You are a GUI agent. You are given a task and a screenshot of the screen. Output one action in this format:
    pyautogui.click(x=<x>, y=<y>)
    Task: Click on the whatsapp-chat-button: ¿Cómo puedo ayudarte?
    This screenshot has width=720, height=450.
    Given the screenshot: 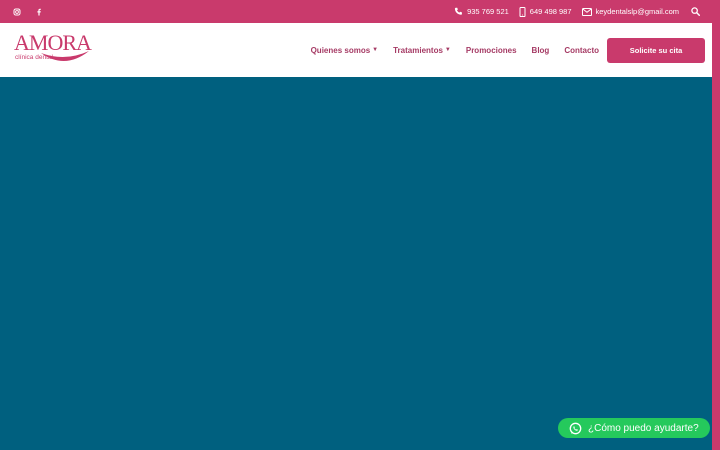 What is the action you would take?
    pyautogui.click(x=634, y=428)
    